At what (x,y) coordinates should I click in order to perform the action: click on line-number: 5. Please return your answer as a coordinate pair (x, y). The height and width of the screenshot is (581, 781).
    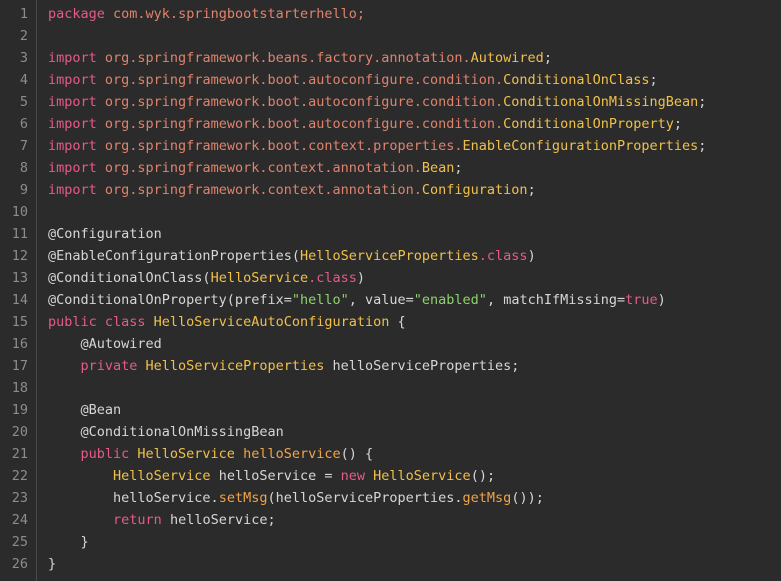
    Looking at the image, I should click on (23, 102).